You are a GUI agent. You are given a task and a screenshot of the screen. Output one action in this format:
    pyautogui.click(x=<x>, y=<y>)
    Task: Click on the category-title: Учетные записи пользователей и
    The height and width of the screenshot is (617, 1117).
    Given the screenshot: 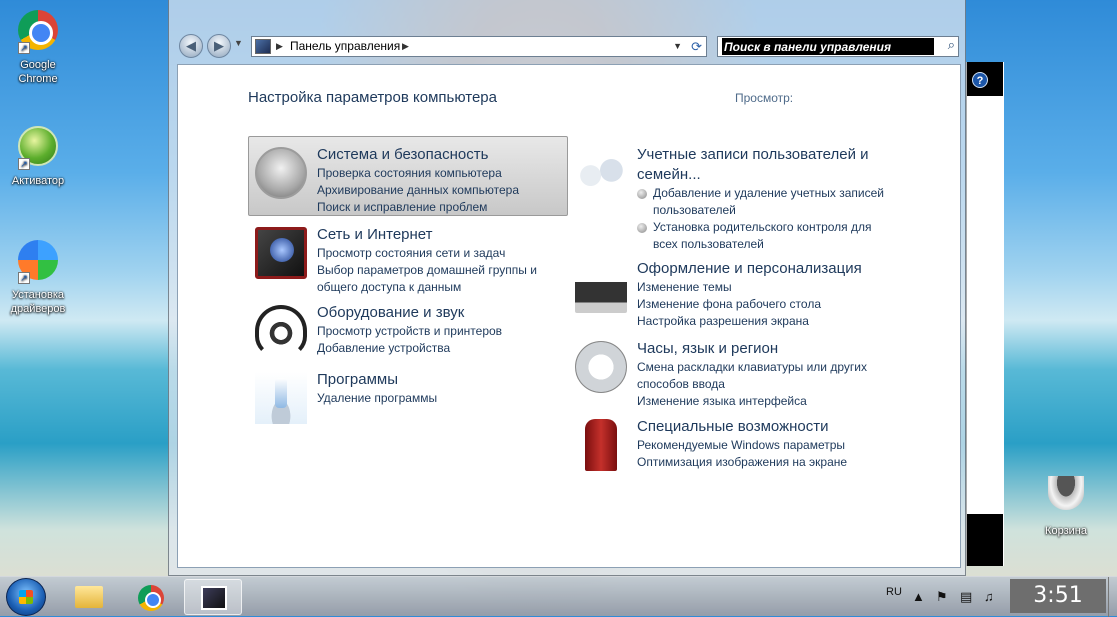 What is the action you would take?
    pyautogui.click(x=764, y=155)
    